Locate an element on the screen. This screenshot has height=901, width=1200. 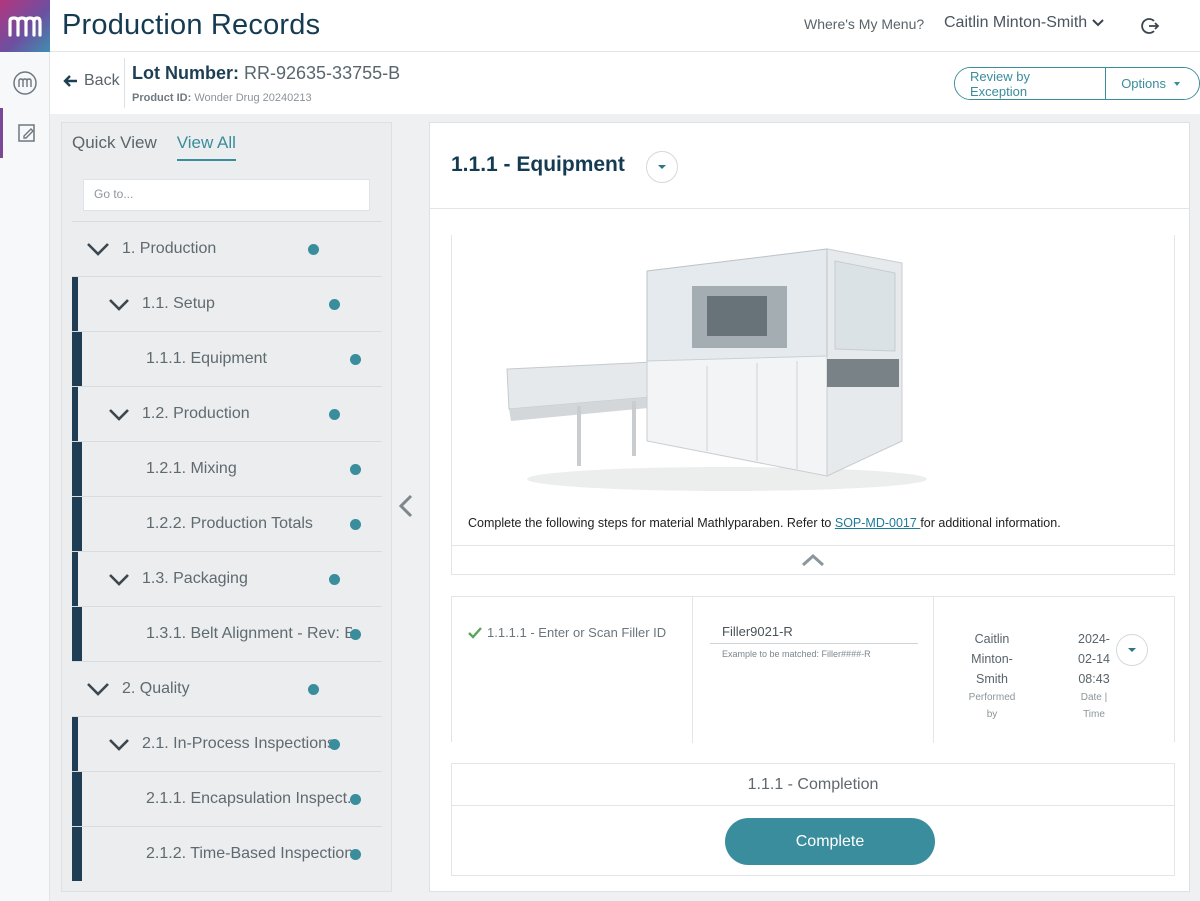
logout-icon is located at coordinates (1150, 26).